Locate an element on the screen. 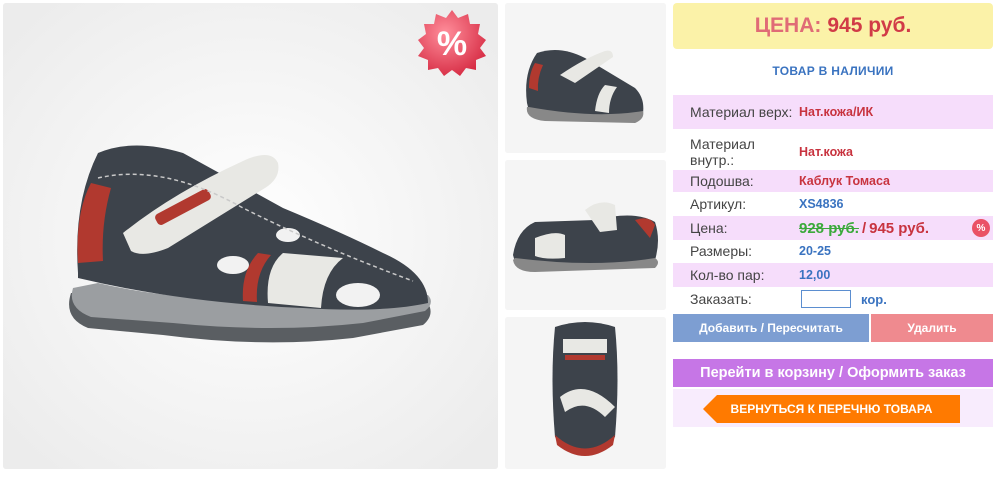 Image resolution: width=996 pixels, height=487 pixels. spec-label: Подошва: is located at coordinates (722, 181).